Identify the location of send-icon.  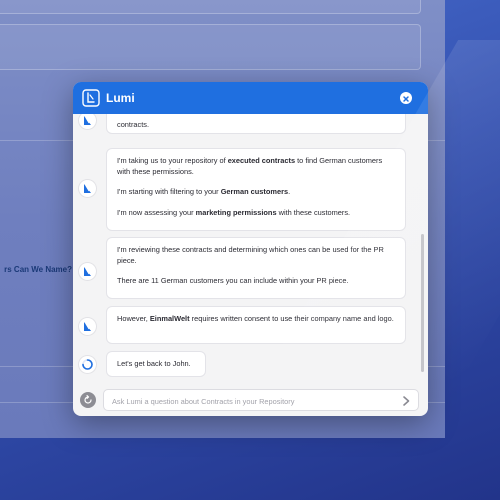
(406, 401).